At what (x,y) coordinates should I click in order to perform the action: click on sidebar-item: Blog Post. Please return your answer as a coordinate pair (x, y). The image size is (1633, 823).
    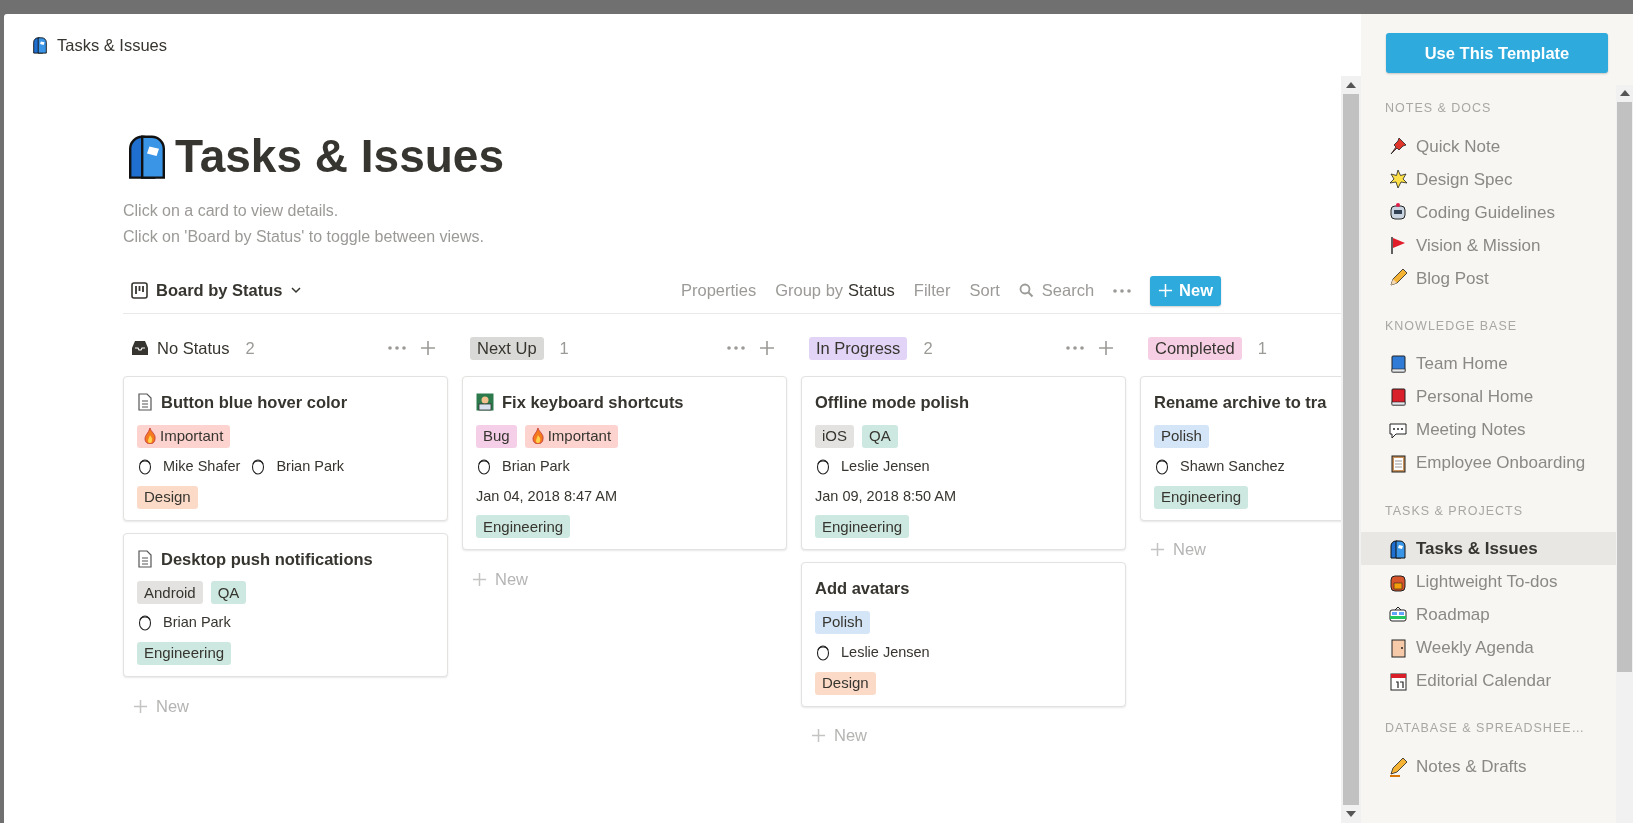
    Looking at the image, I should click on (1488, 278).